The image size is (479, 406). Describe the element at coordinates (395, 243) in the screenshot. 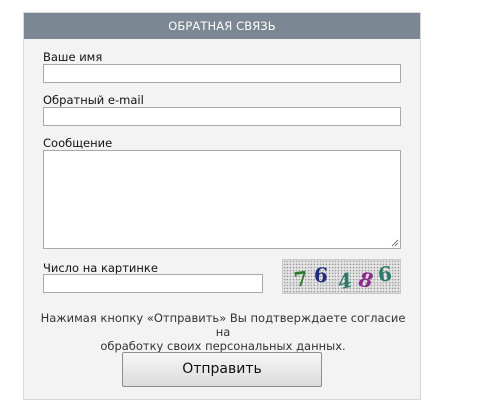

I see `resize-handle-icon` at that location.